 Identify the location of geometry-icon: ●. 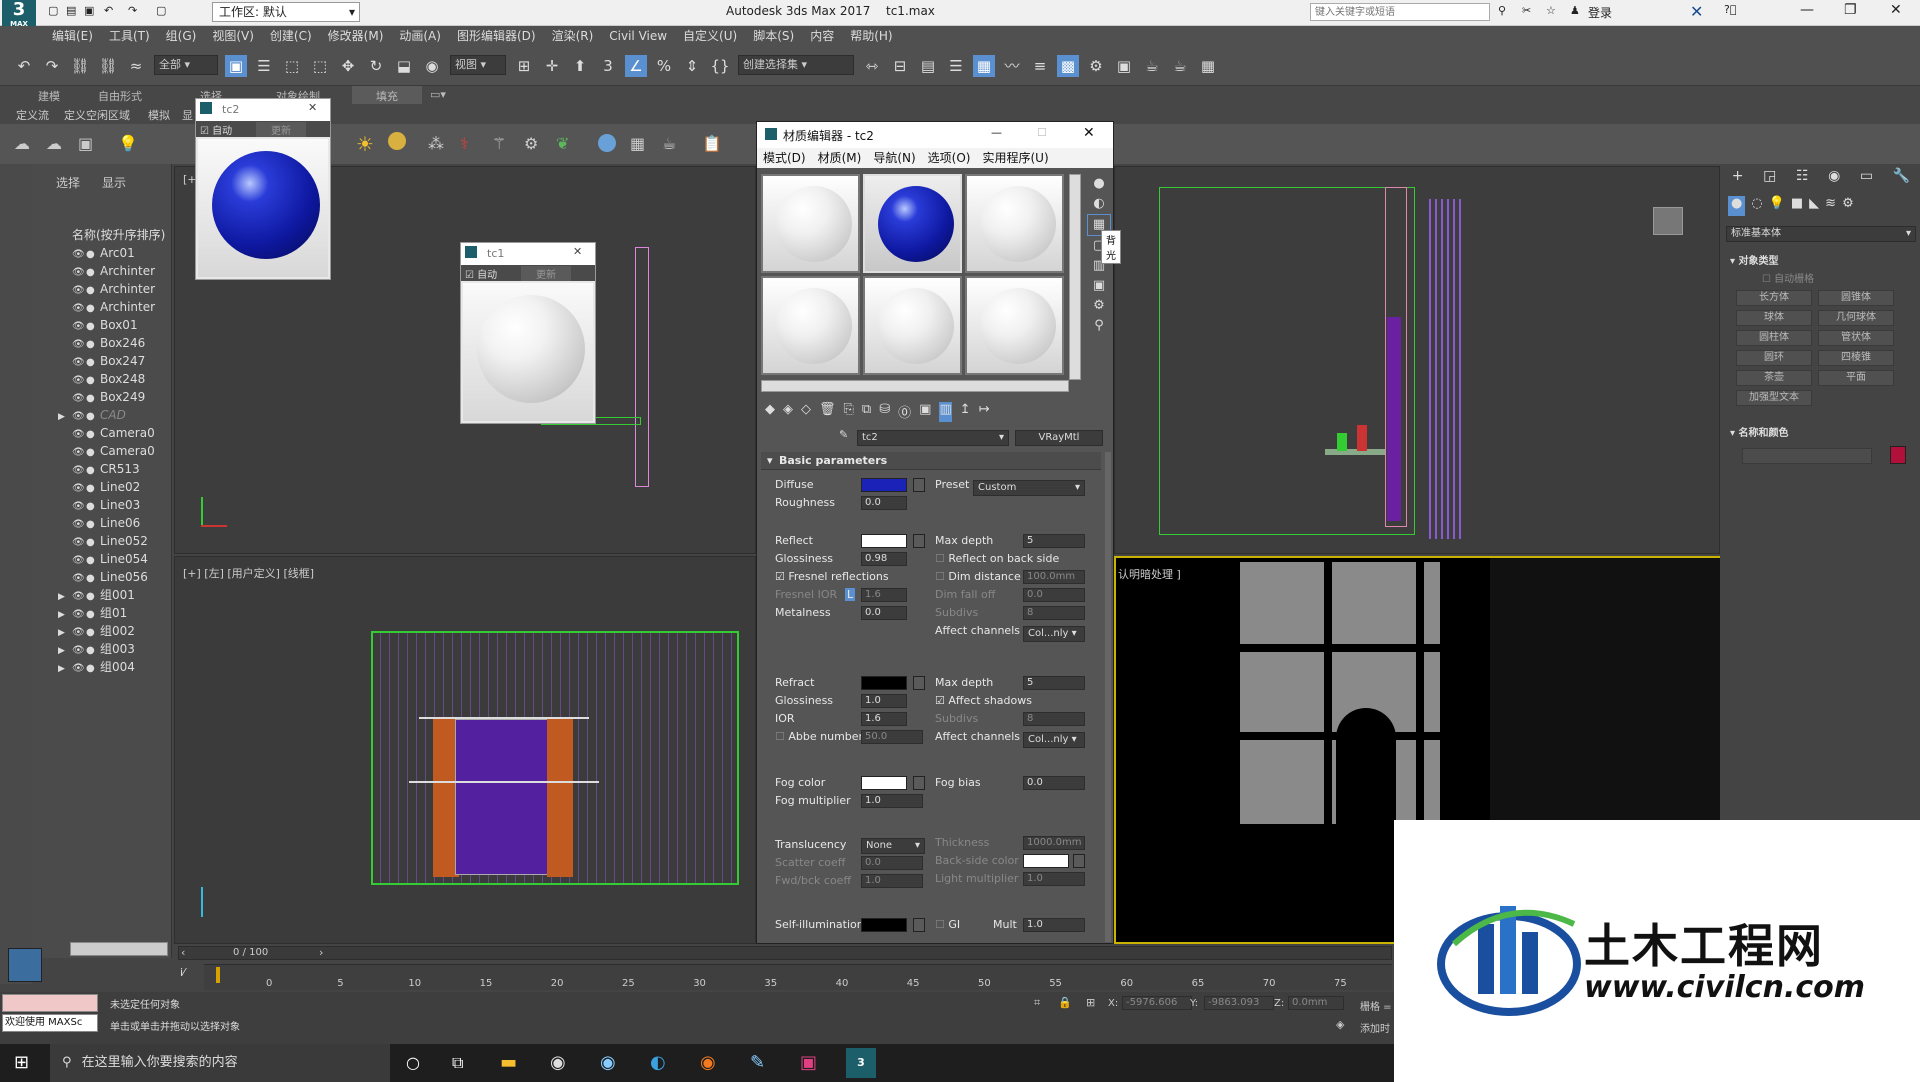
(1737, 206).